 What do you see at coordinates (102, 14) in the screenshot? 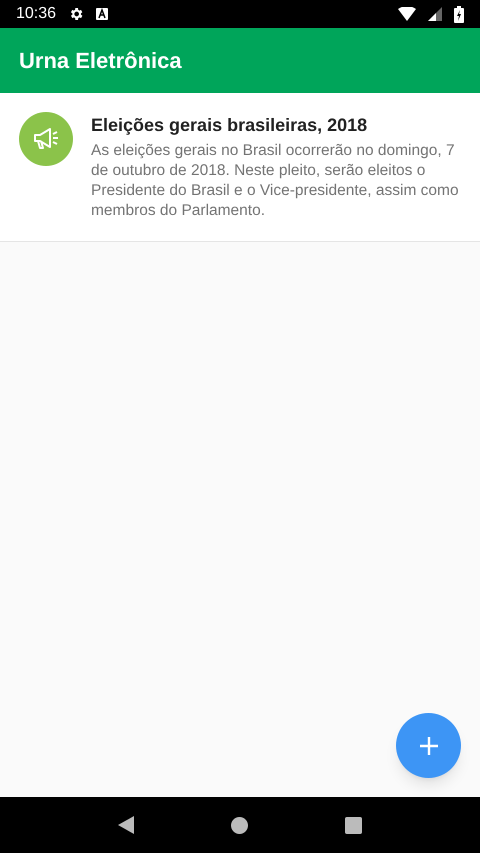
I see `notification-icon` at bounding box center [102, 14].